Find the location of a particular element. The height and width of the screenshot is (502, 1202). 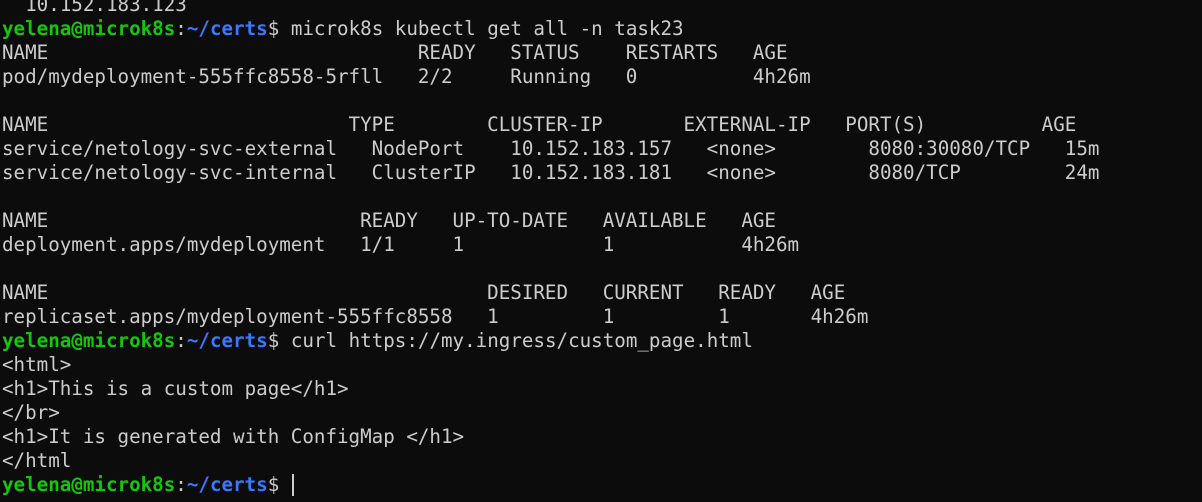

output-h1-second: <h1>It is generated with ConfigMap </h1> is located at coordinates (233, 436).